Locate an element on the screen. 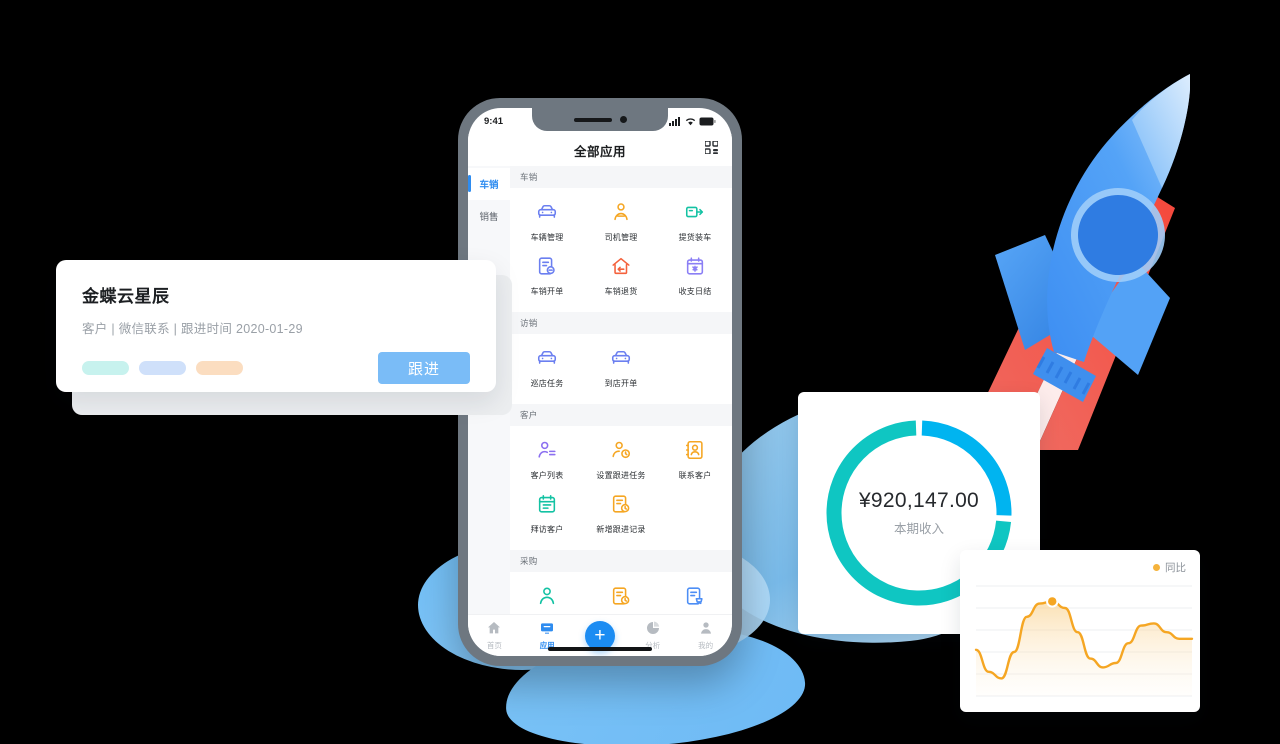 The width and height of the screenshot is (1280, 744). app-header: 全部应用 is located at coordinates (600, 150).